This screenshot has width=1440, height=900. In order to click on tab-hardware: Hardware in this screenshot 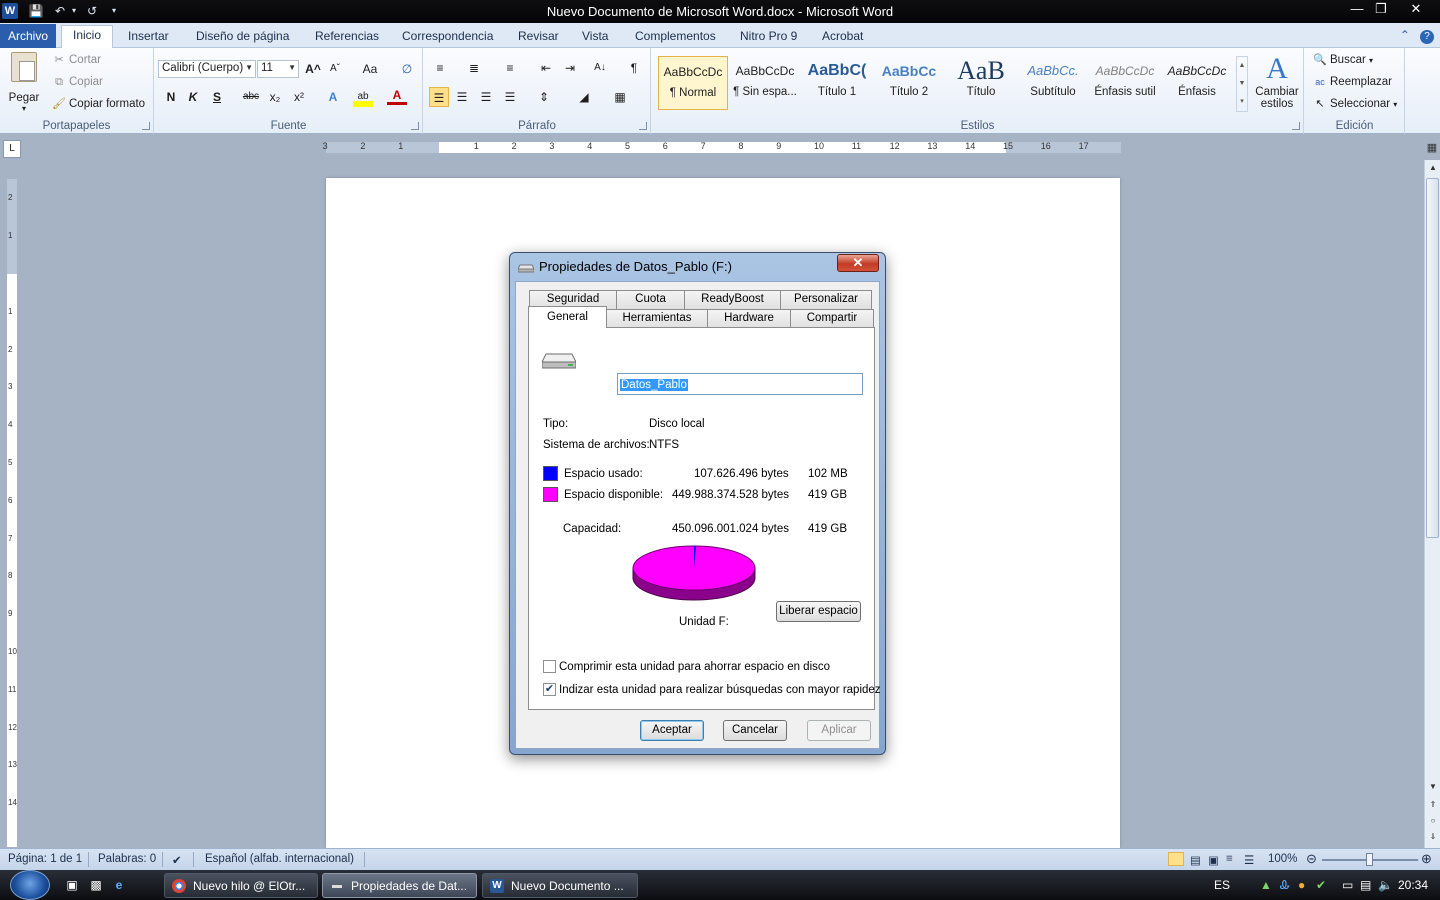, I will do `click(749, 318)`.